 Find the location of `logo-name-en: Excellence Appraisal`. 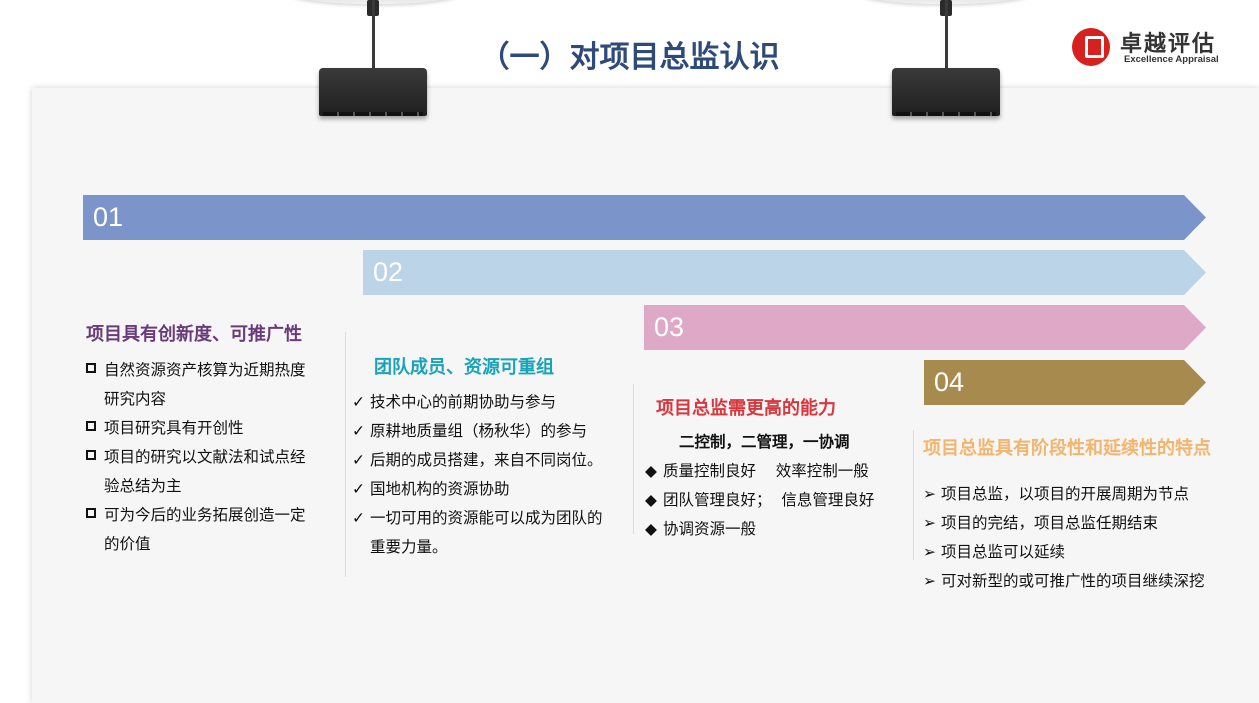

logo-name-en: Excellence Appraisal is located at coordinates (1171, 59).